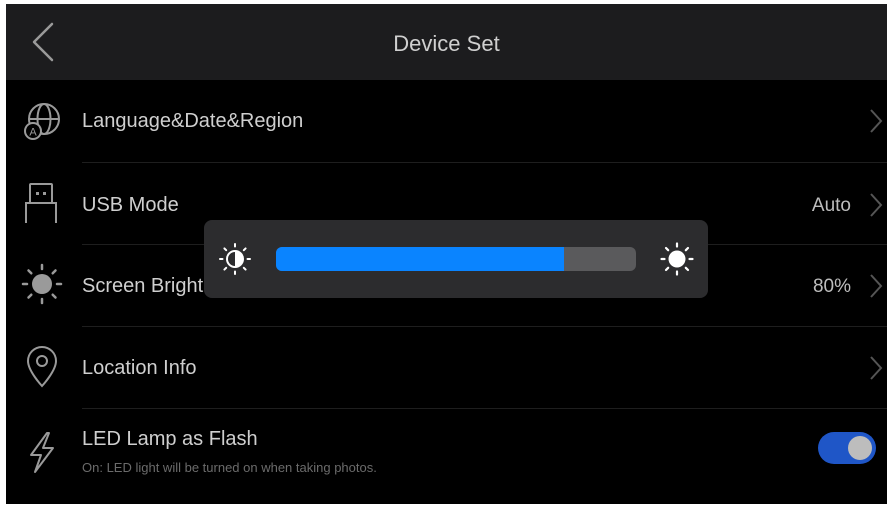  What do you see at coordinates (41, 203) in the screenshot?
I see `usb-icon` at bounding box center [41, 203].